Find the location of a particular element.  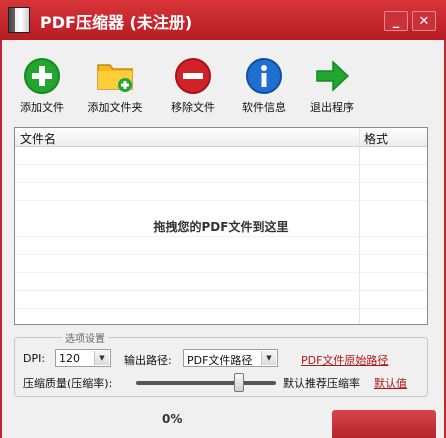

original-path-link: PDF文件原始路径 is located at coordinates (344, 360).